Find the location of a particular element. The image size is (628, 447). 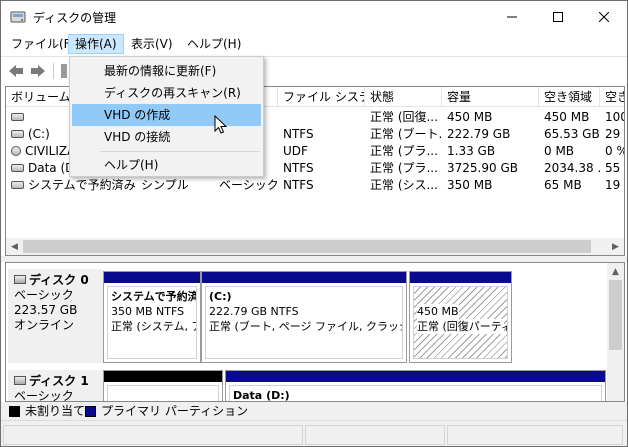

back-arrow-icon is located at coordinates (16, 71).